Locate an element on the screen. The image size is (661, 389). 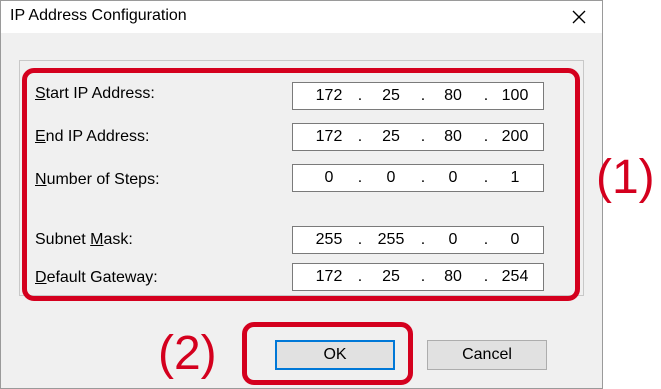
title-bar: IP Address Configuration is located at coordinates (301, 17).